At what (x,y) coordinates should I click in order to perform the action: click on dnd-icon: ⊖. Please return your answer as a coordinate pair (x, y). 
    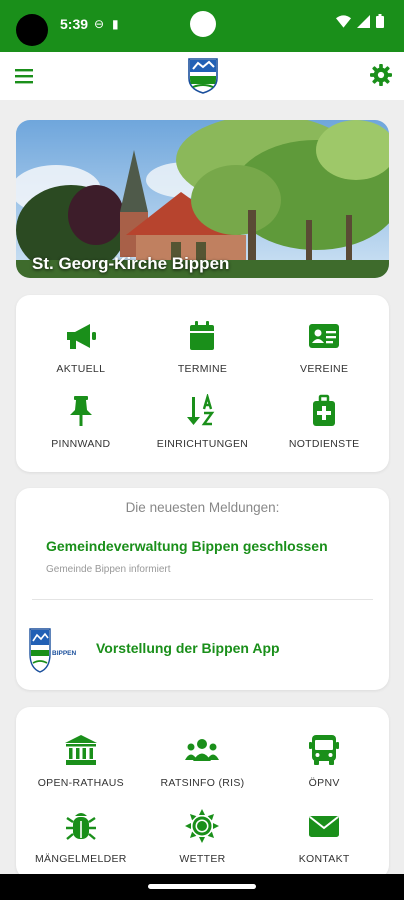
    Looking at the image, I should click on (99, 24).